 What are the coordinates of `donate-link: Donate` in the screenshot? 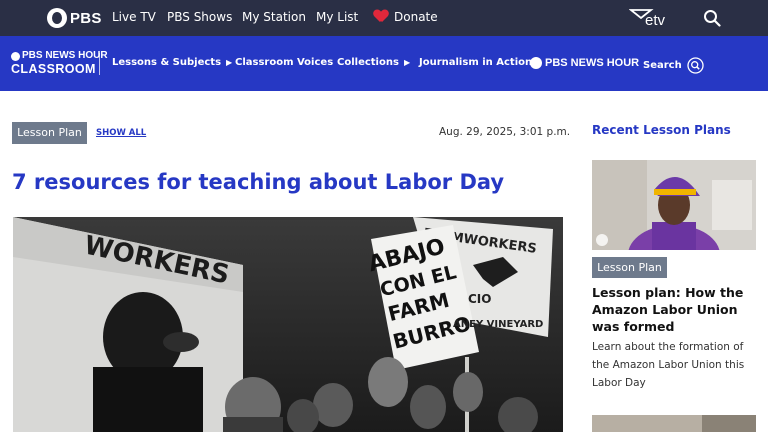 It's located at (406, 17).